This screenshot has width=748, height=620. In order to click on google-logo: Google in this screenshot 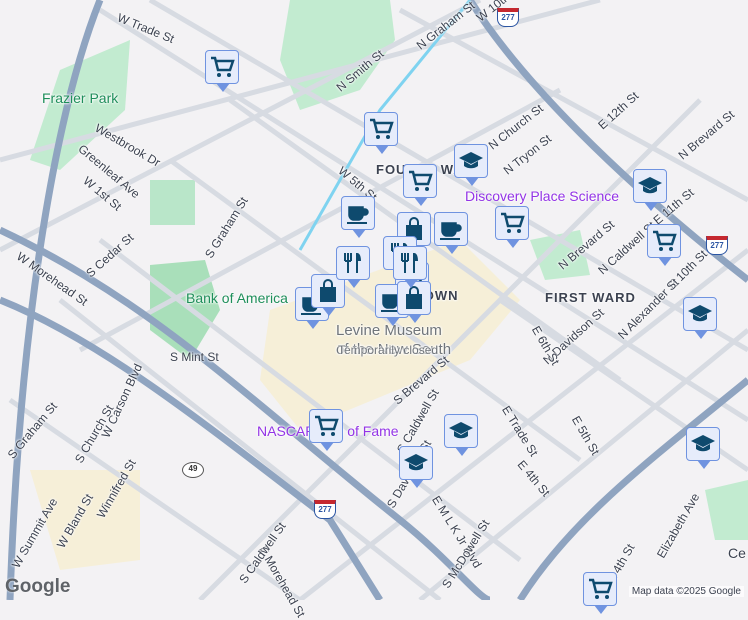, I will do `click(38, 586)`.